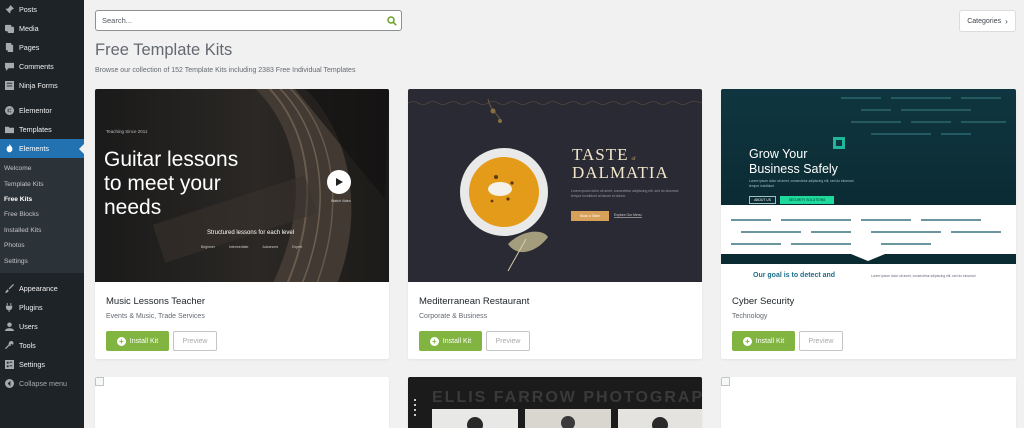 The width and height of the screenshot is (1024, 428). I want to click on kit-category: Events & Music, Trade Services, so click(155, 316).